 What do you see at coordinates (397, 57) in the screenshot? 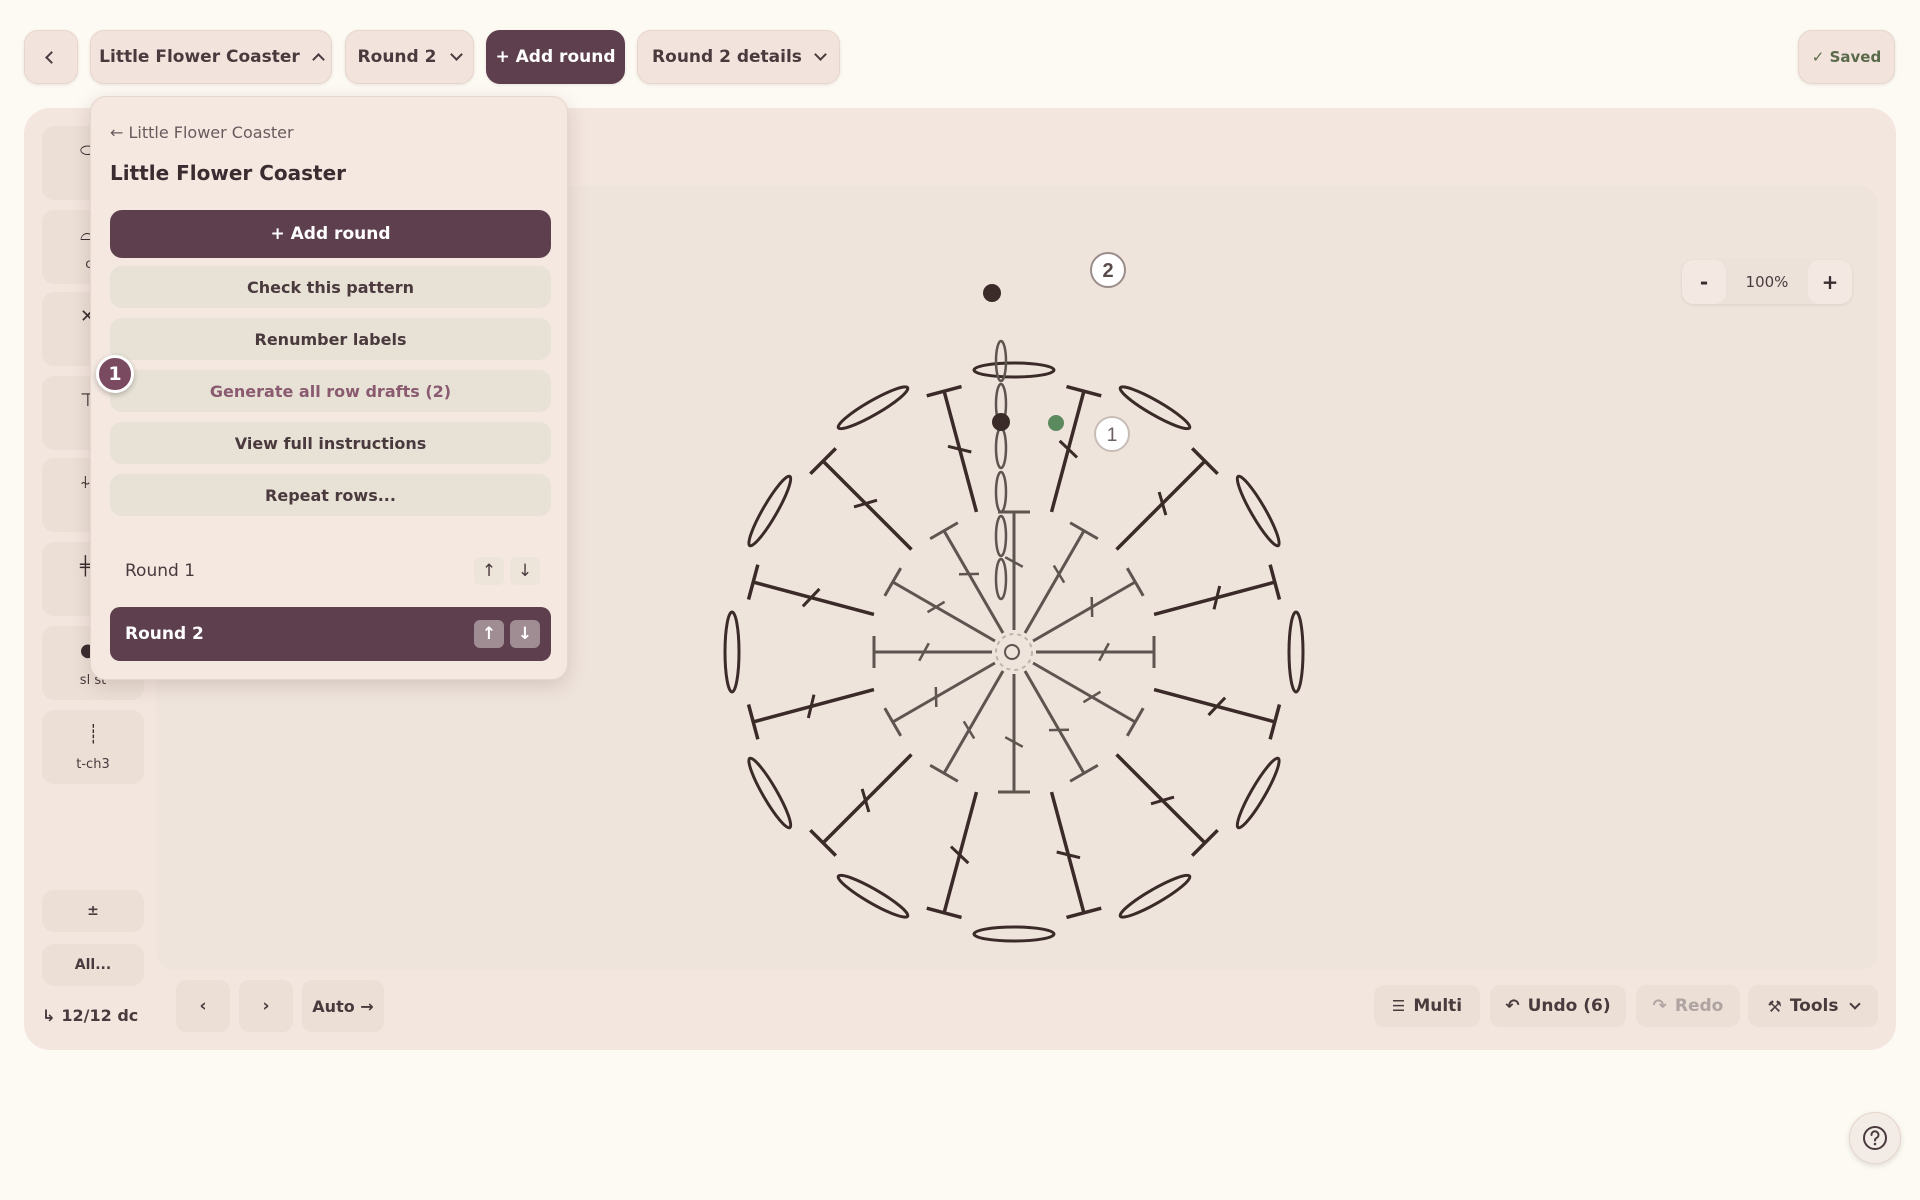
I see `round-select-value: Round 2` at bounding box center [397, 57].